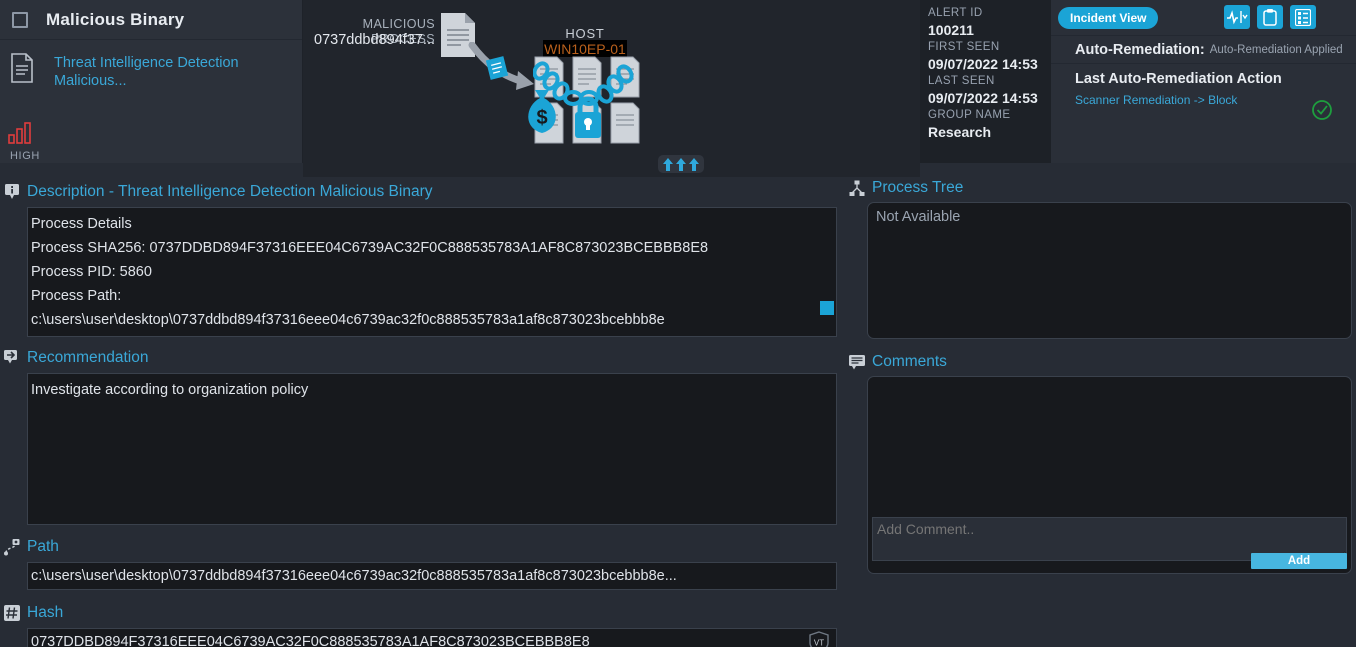  Describe the element at coordinates (20, 19) in the screenshot. I see `alert-select-checkbox` at that location.